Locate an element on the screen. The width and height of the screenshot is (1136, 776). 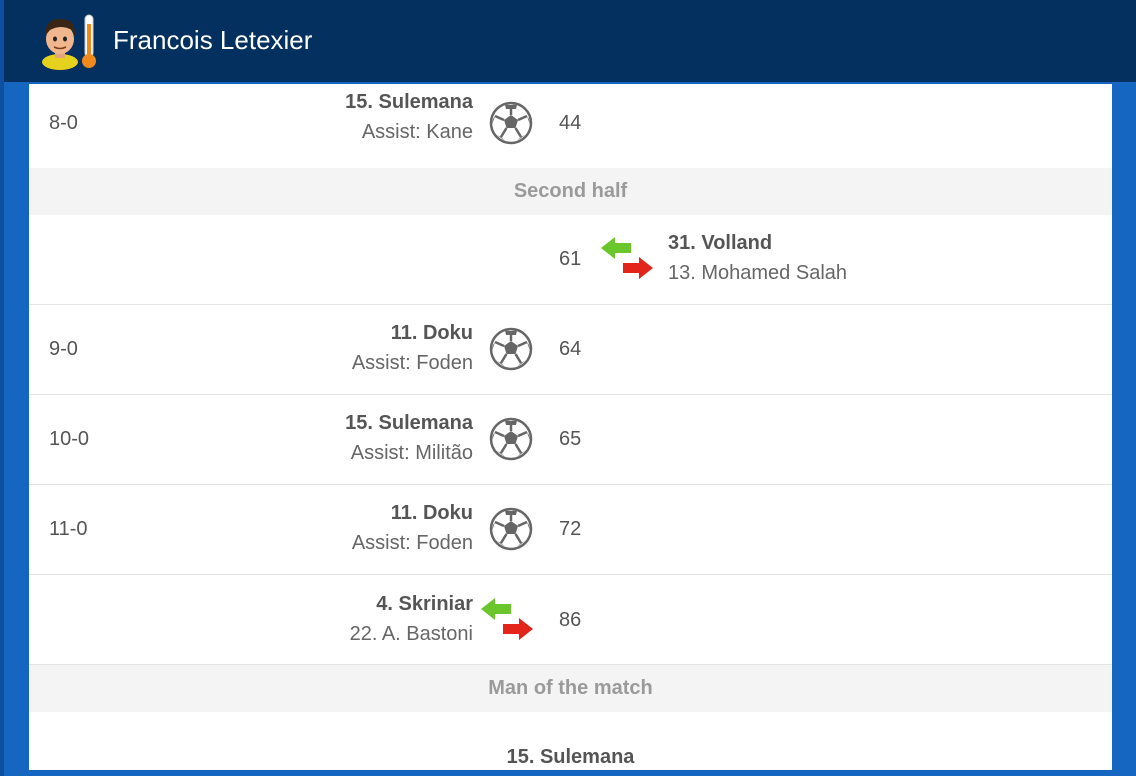
player-out-name: 13. Mohamed Salah is located at coordinates (757, 273).